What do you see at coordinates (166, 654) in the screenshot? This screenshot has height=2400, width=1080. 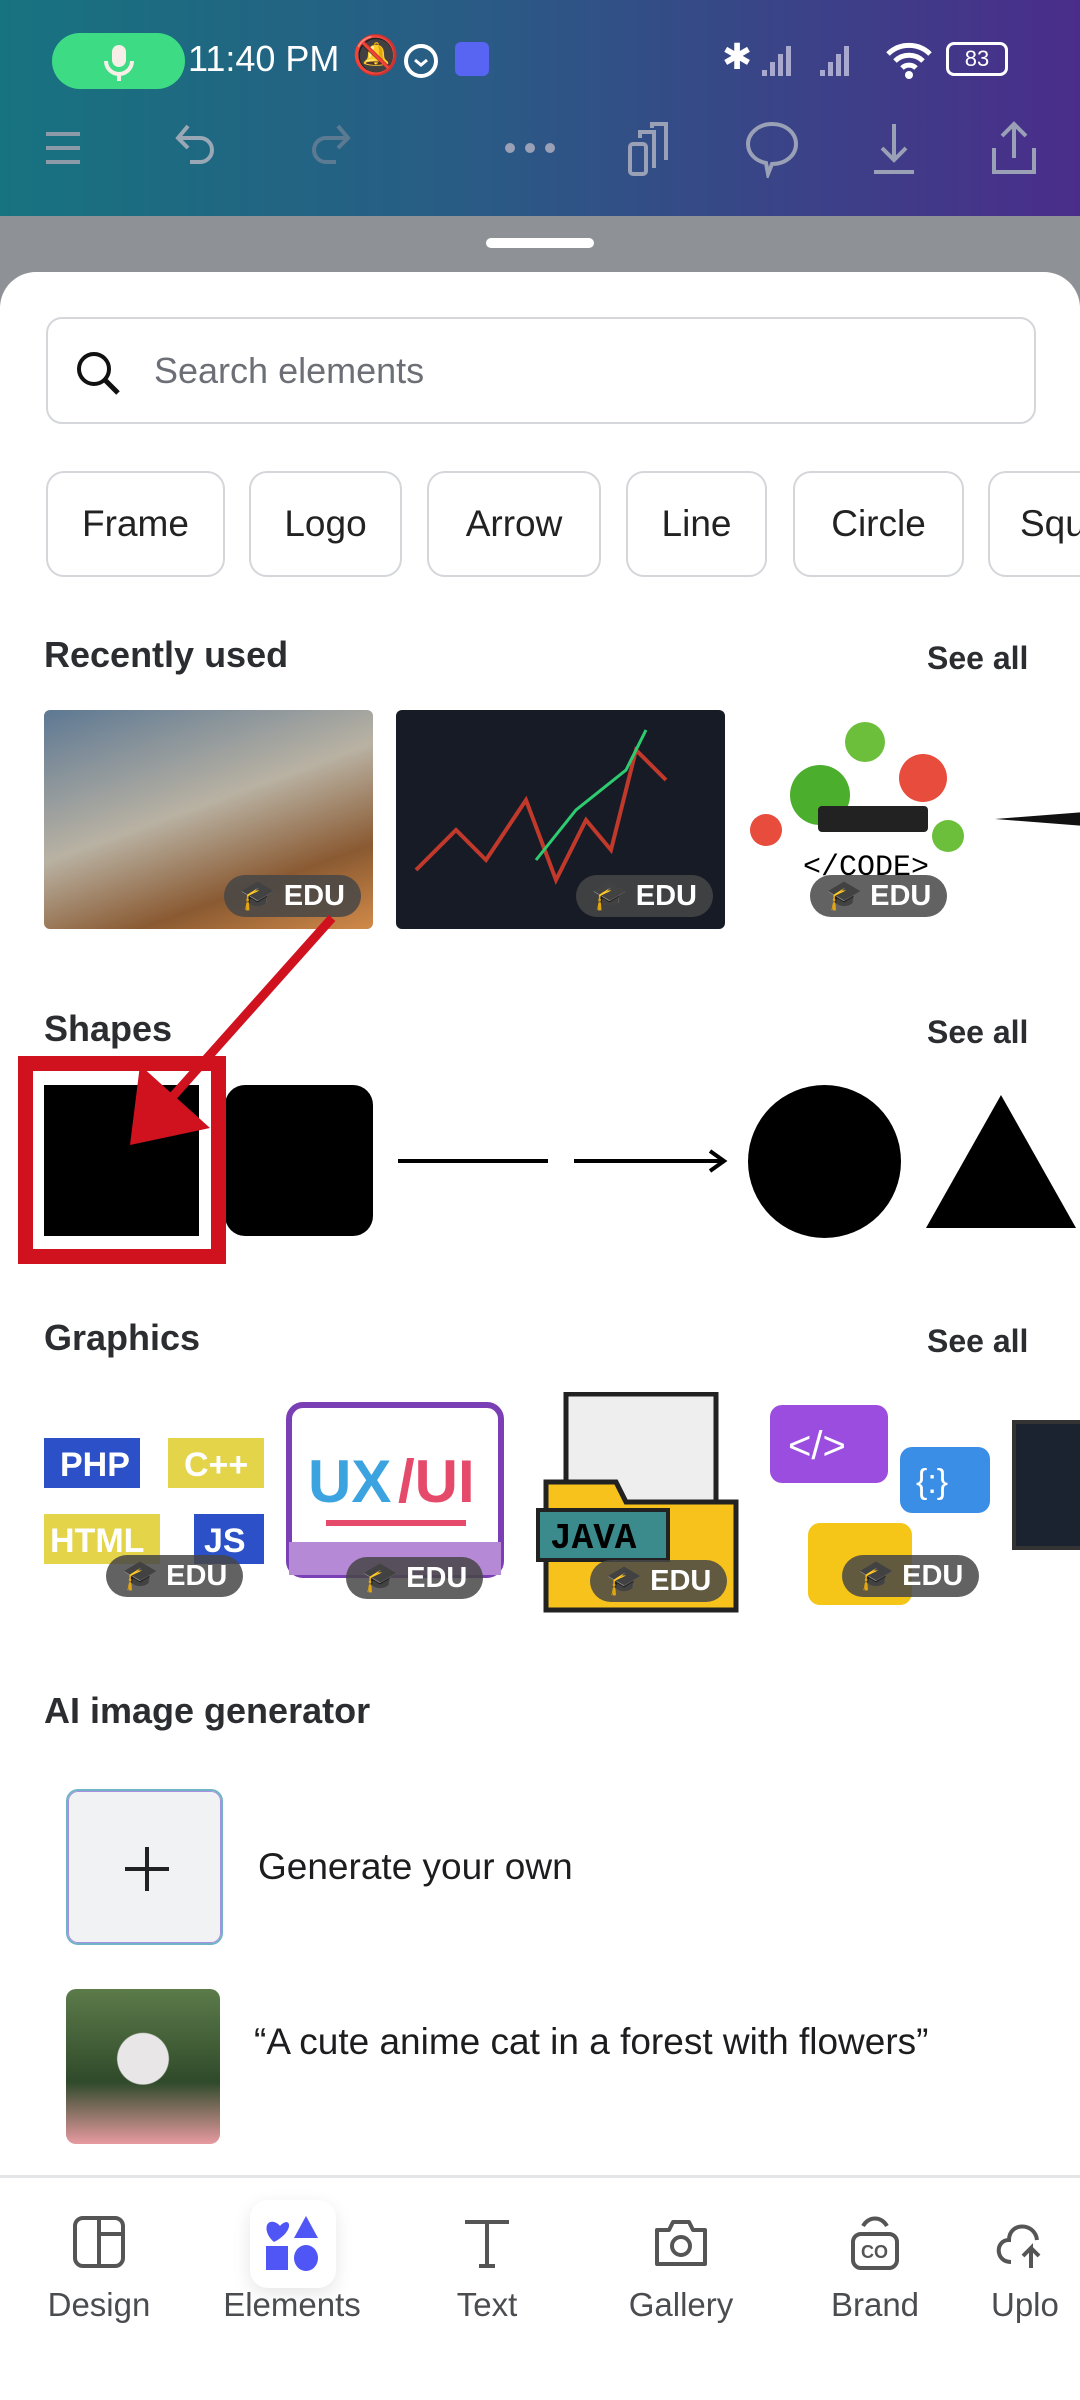 I see `recently-used-heading: Recently used` at bounding box center [166, 654].